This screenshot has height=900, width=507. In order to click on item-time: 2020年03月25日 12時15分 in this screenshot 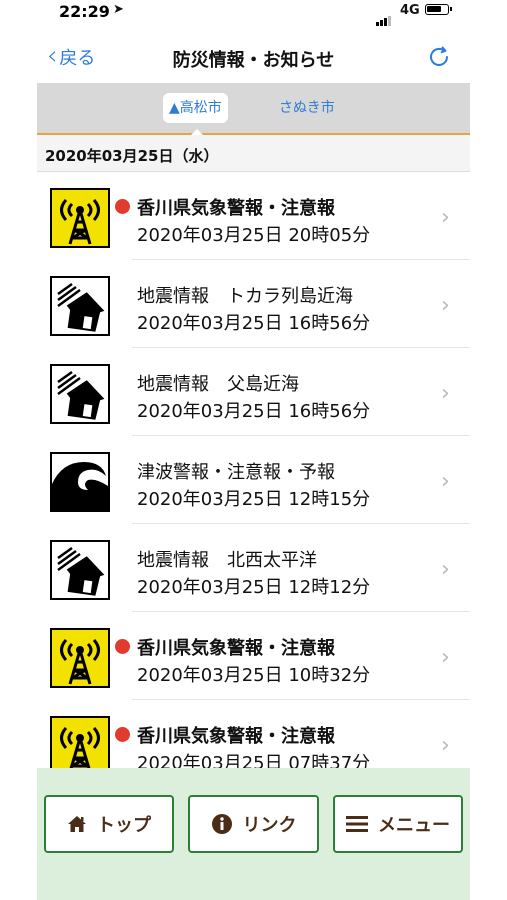, I will do `click(254, 499)`.